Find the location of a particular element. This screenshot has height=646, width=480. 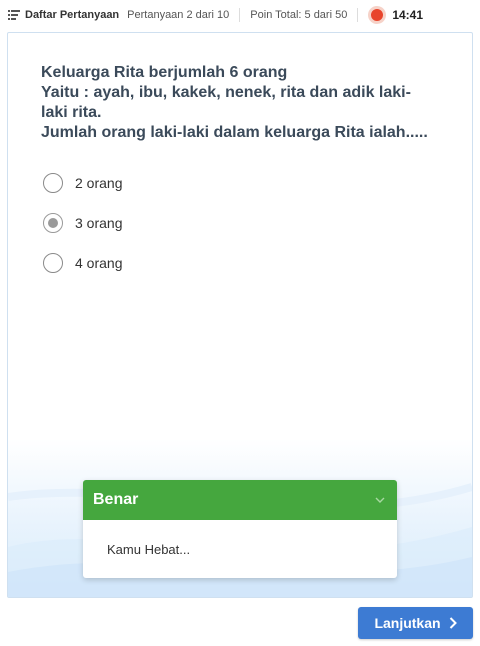

question-list-button: Daftar Pertanyaan is located at coordinates (63, 15).